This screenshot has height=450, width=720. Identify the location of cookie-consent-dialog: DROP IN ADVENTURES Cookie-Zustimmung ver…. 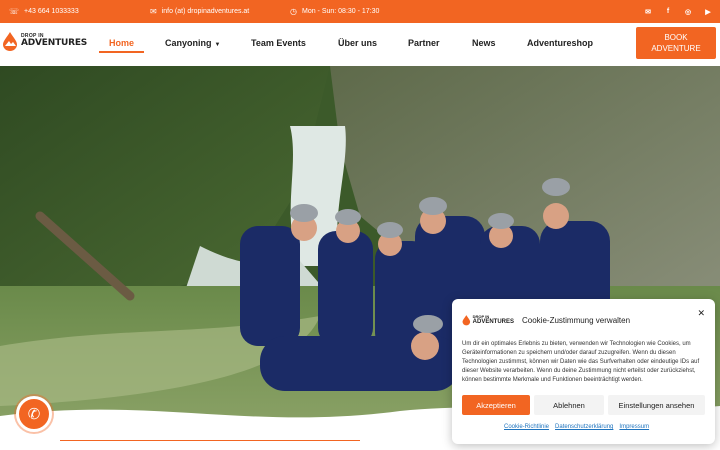
(583, 371).